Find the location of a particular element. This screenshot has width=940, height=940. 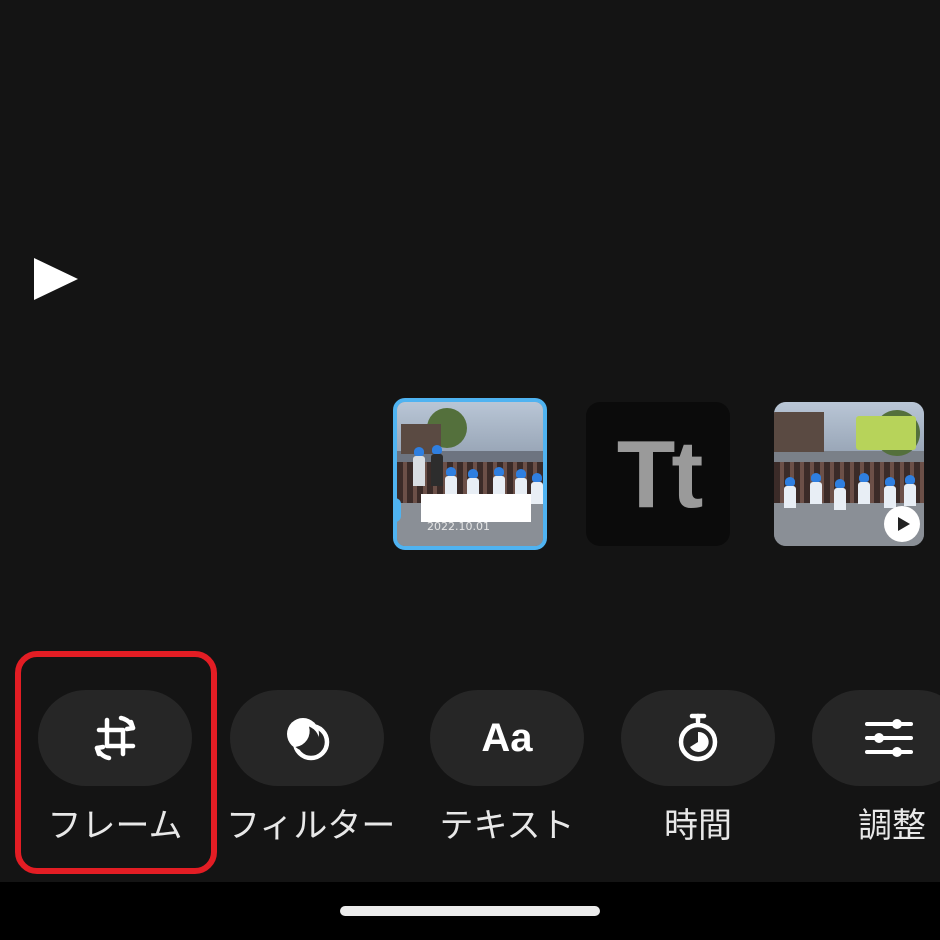

tool-time-label: 時間 is located at coordinates (698, 826).